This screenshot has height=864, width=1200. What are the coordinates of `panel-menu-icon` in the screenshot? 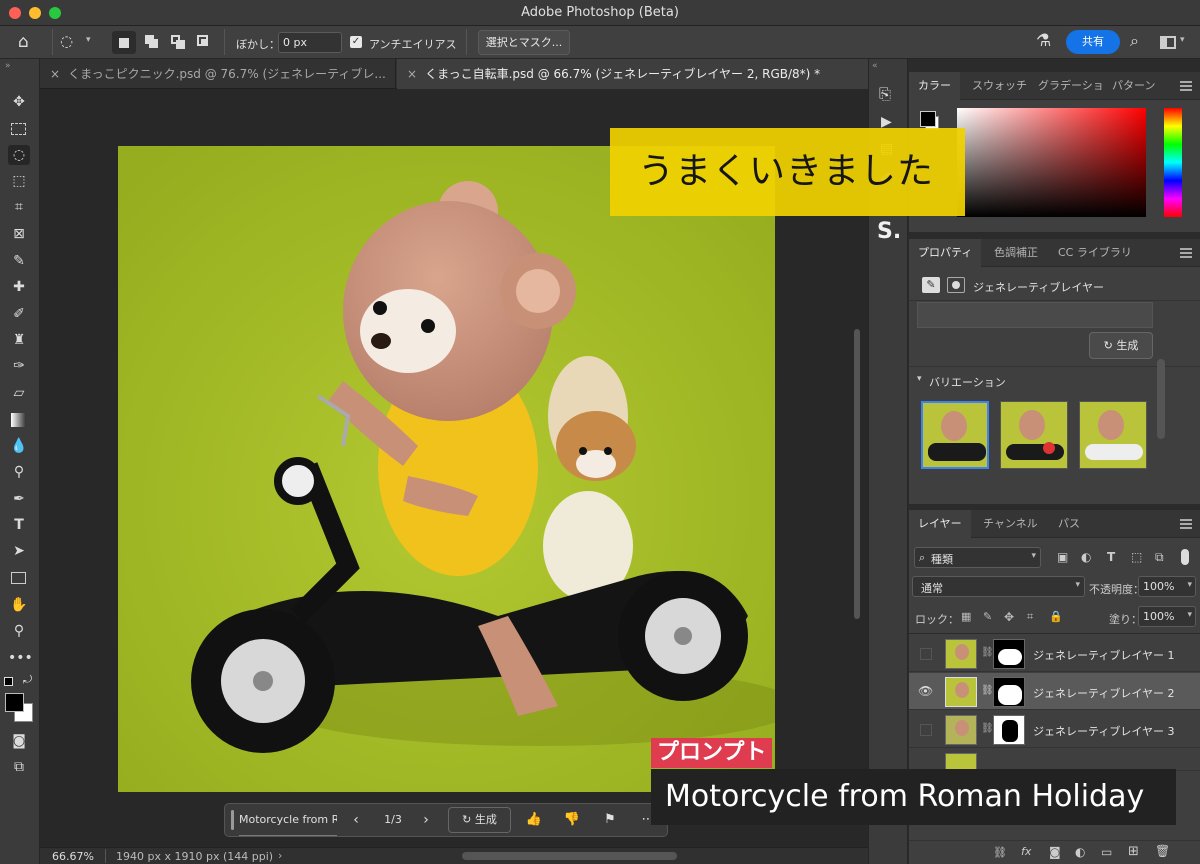 It's located at (1186, 86).